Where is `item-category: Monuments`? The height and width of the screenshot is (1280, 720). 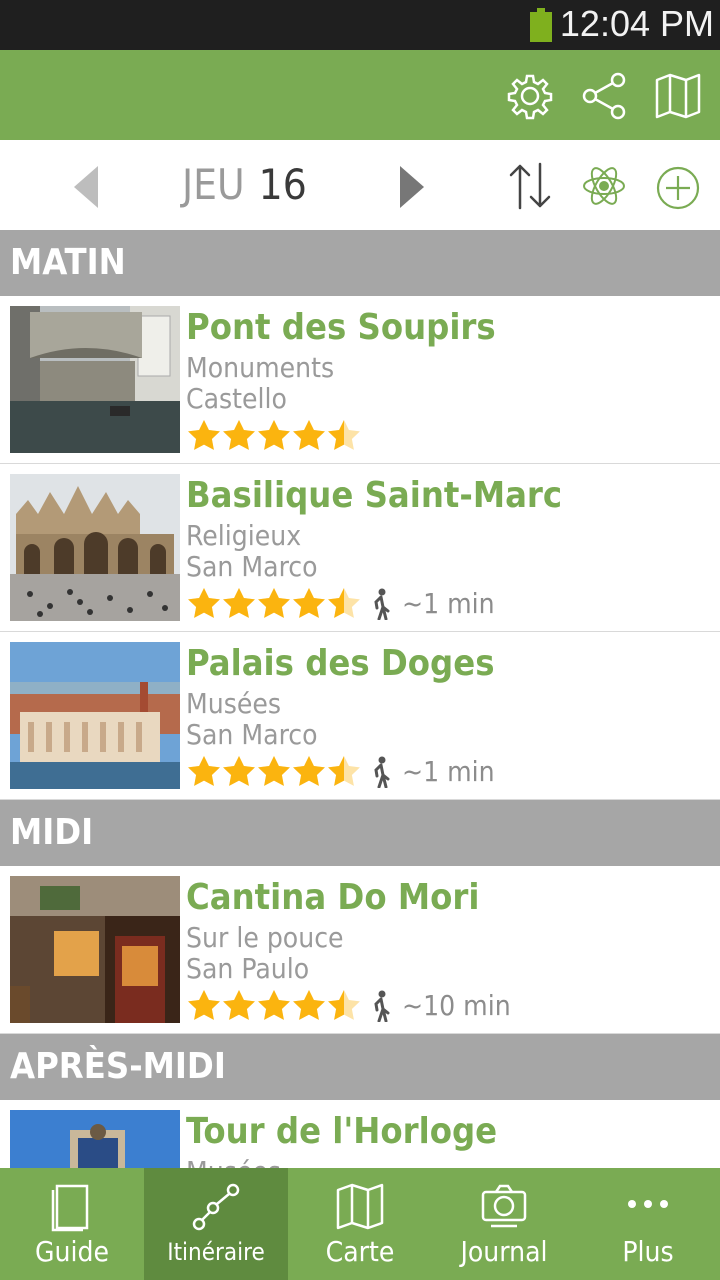 item-category: Monuments is located at coordinates (260, 367).